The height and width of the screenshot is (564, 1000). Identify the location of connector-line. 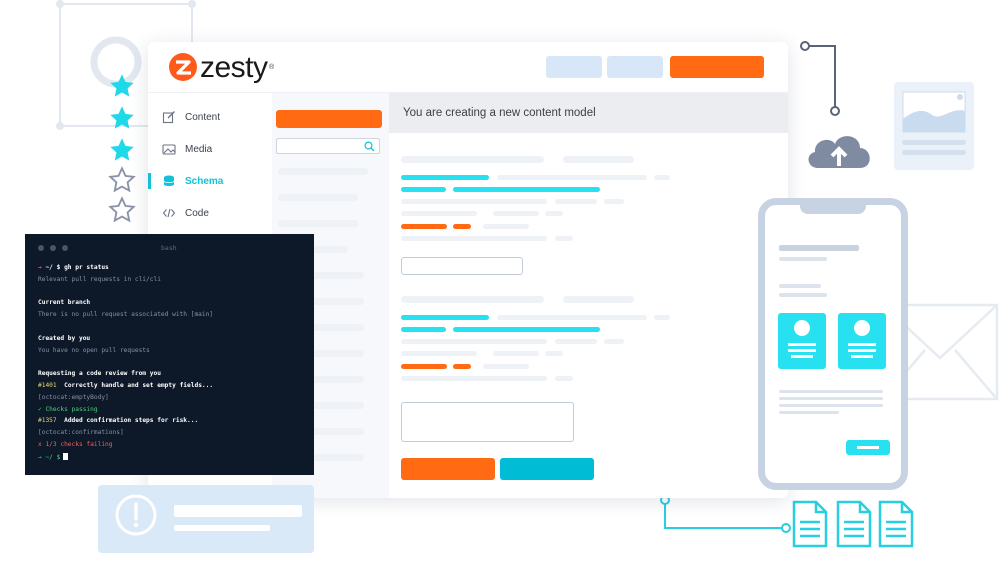
(820, 78).